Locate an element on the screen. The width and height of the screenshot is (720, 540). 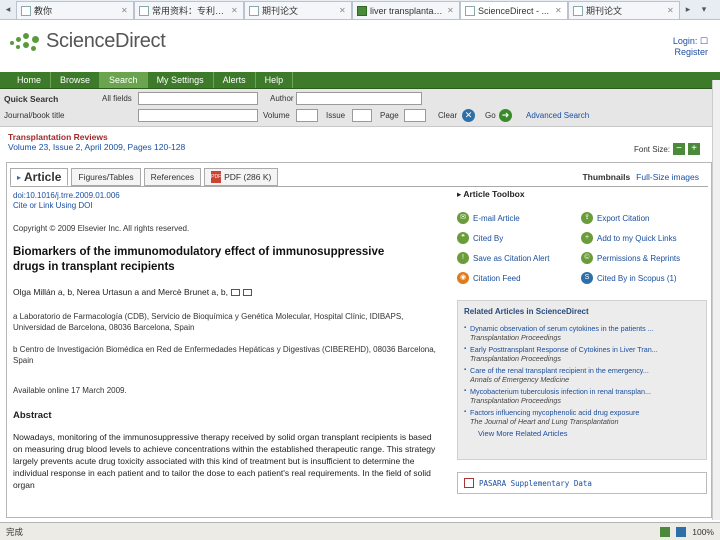
issue-input is located at coordinates (362, 115).